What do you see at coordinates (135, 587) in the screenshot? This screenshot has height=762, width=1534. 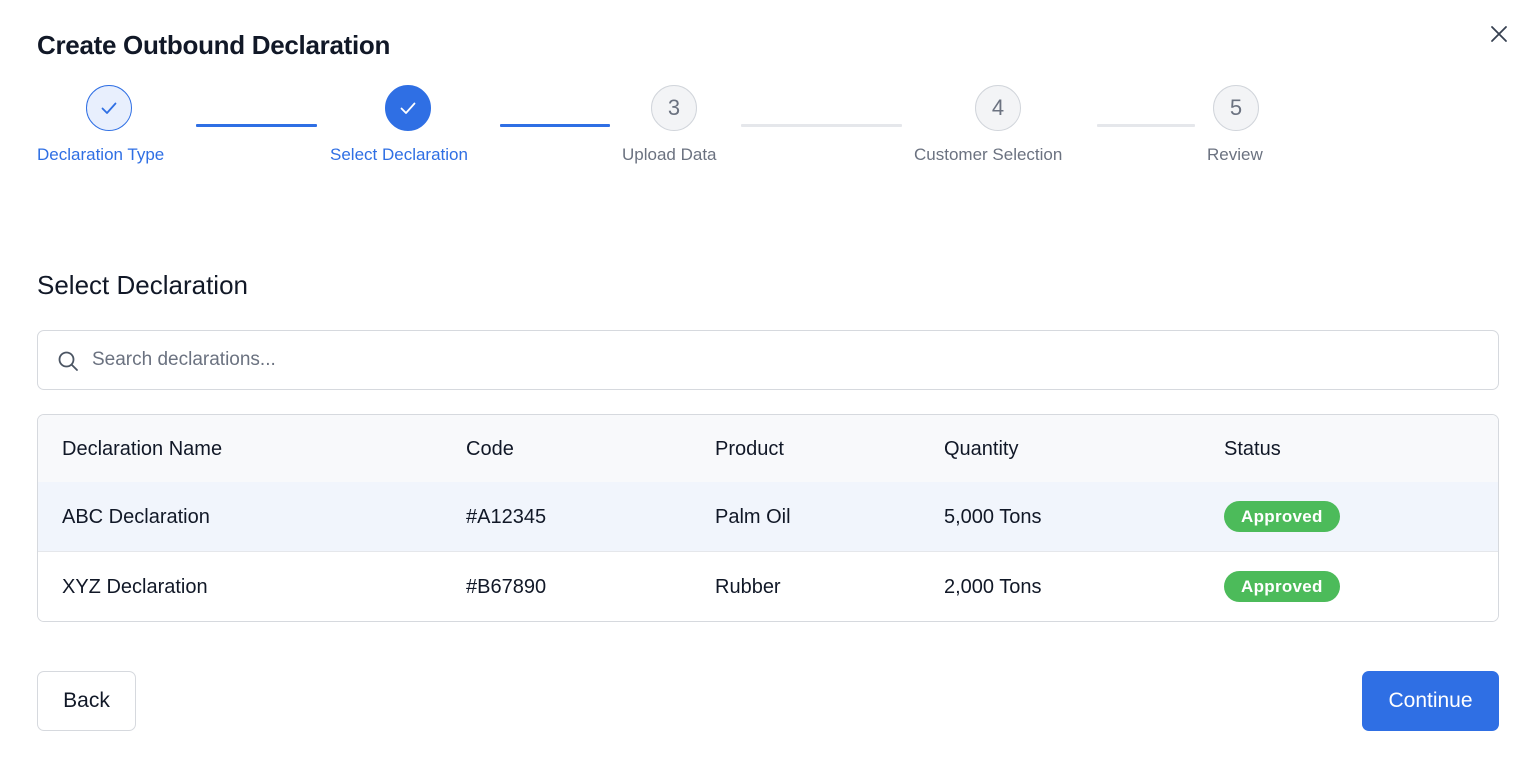 I see `declaration-name-cell: XYZ Declaration` at bounding box center [135, 587].